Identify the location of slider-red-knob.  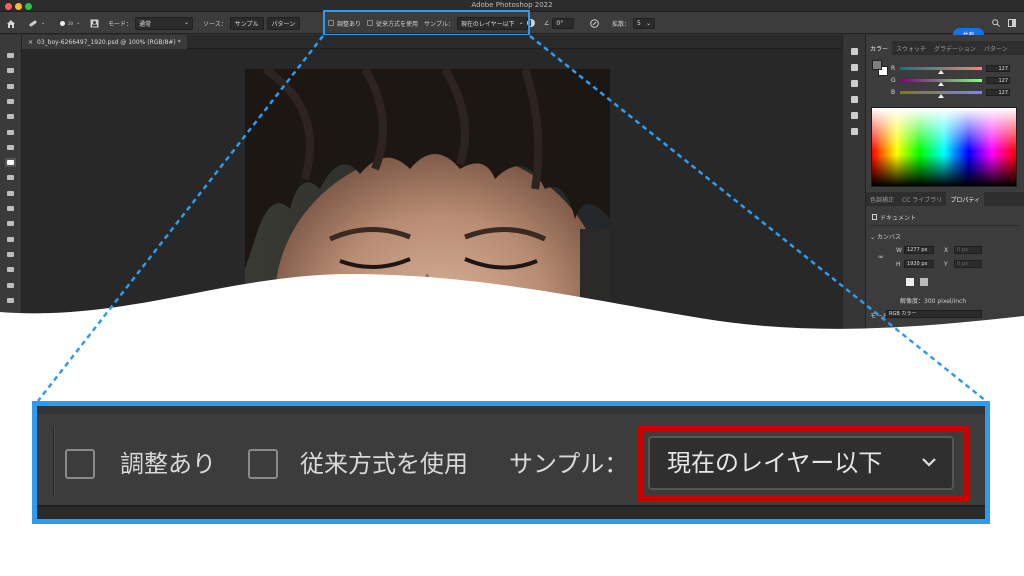
(941, 71).